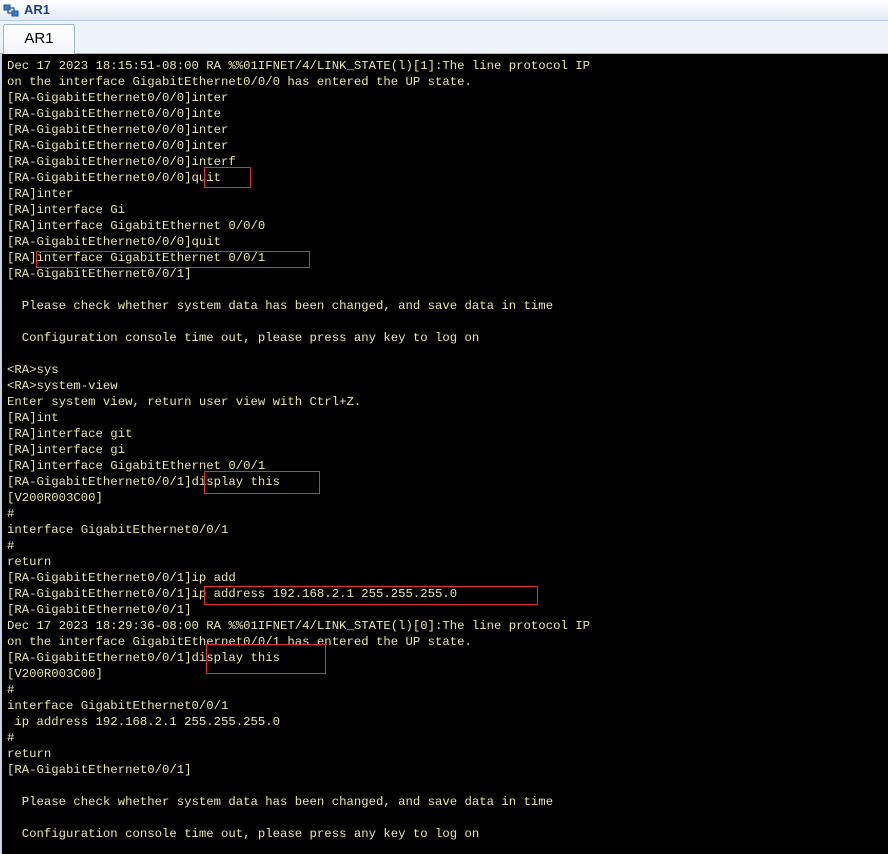  What do you see at coordinates (70, 434) in the screenshot?
I see `console-line: [RA]interface git` at bounding box center [70, 434].